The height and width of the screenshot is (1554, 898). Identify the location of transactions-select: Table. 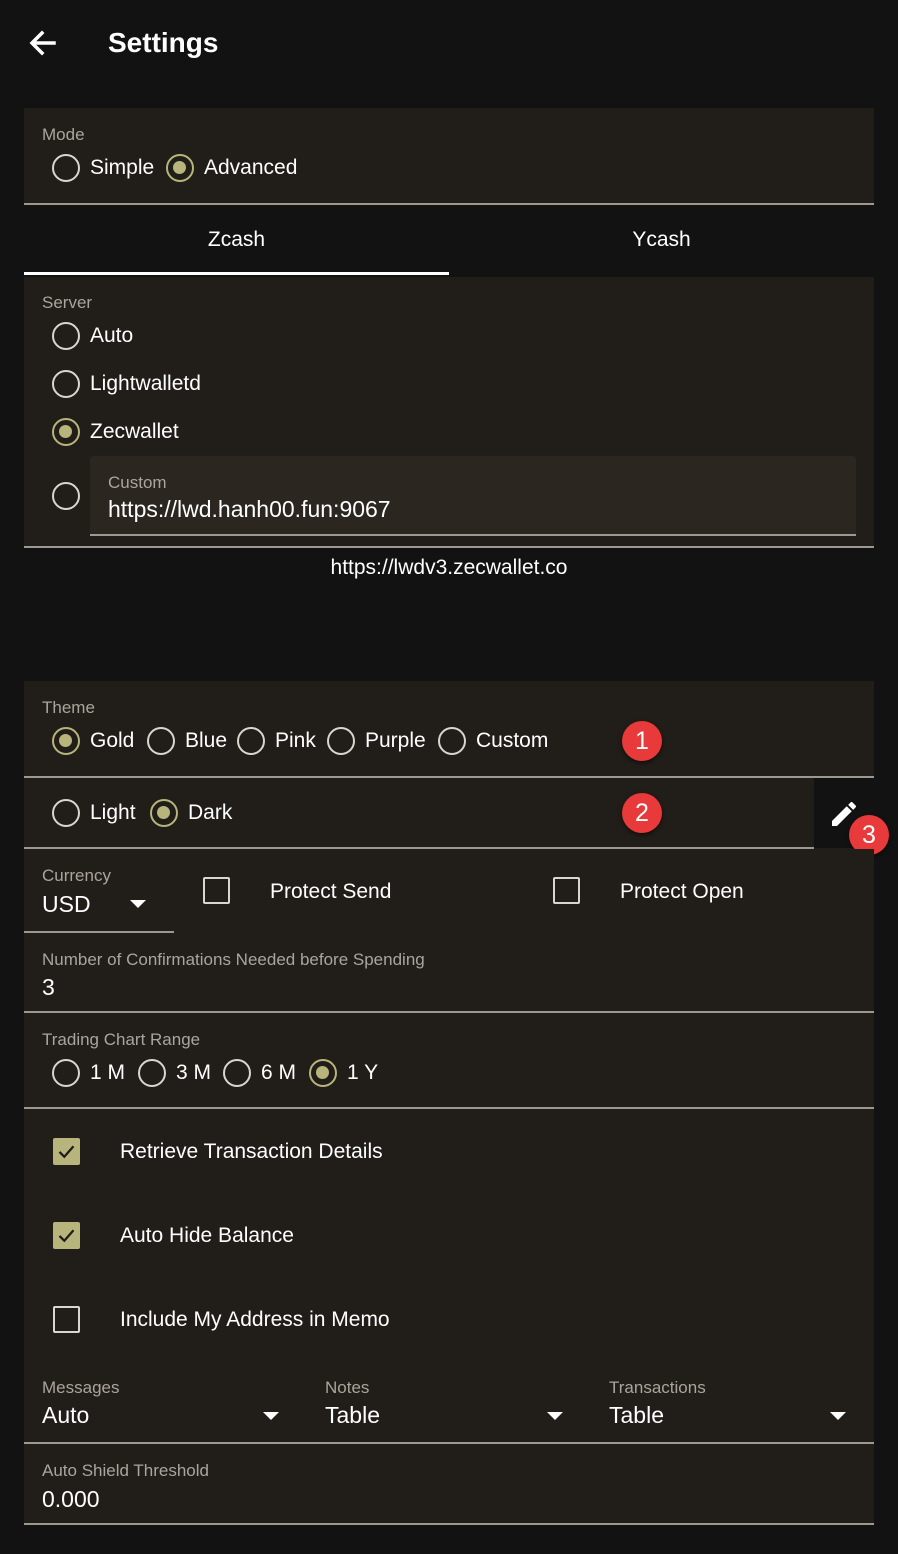
(636, 1415).